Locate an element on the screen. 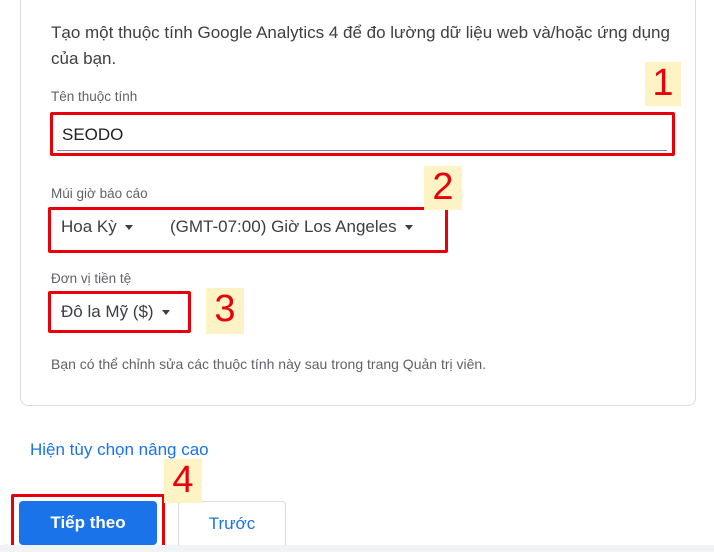 Image resolution: width=714 pixels, height=552 pixels. property-name-label: Tên thuộc tính is located at coordinates (94, 96).